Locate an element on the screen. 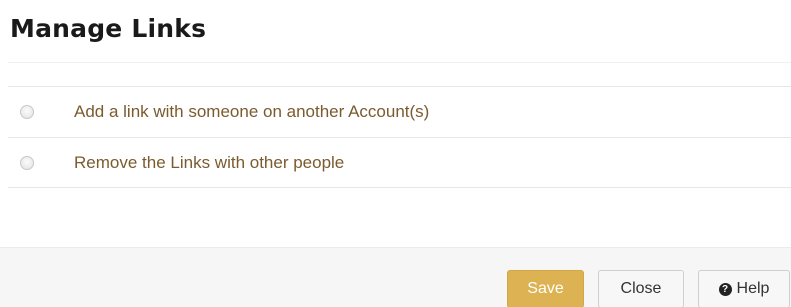 This screenshot has height=307, width=791. save-button-label: Save is located at coordinates (545, 288).